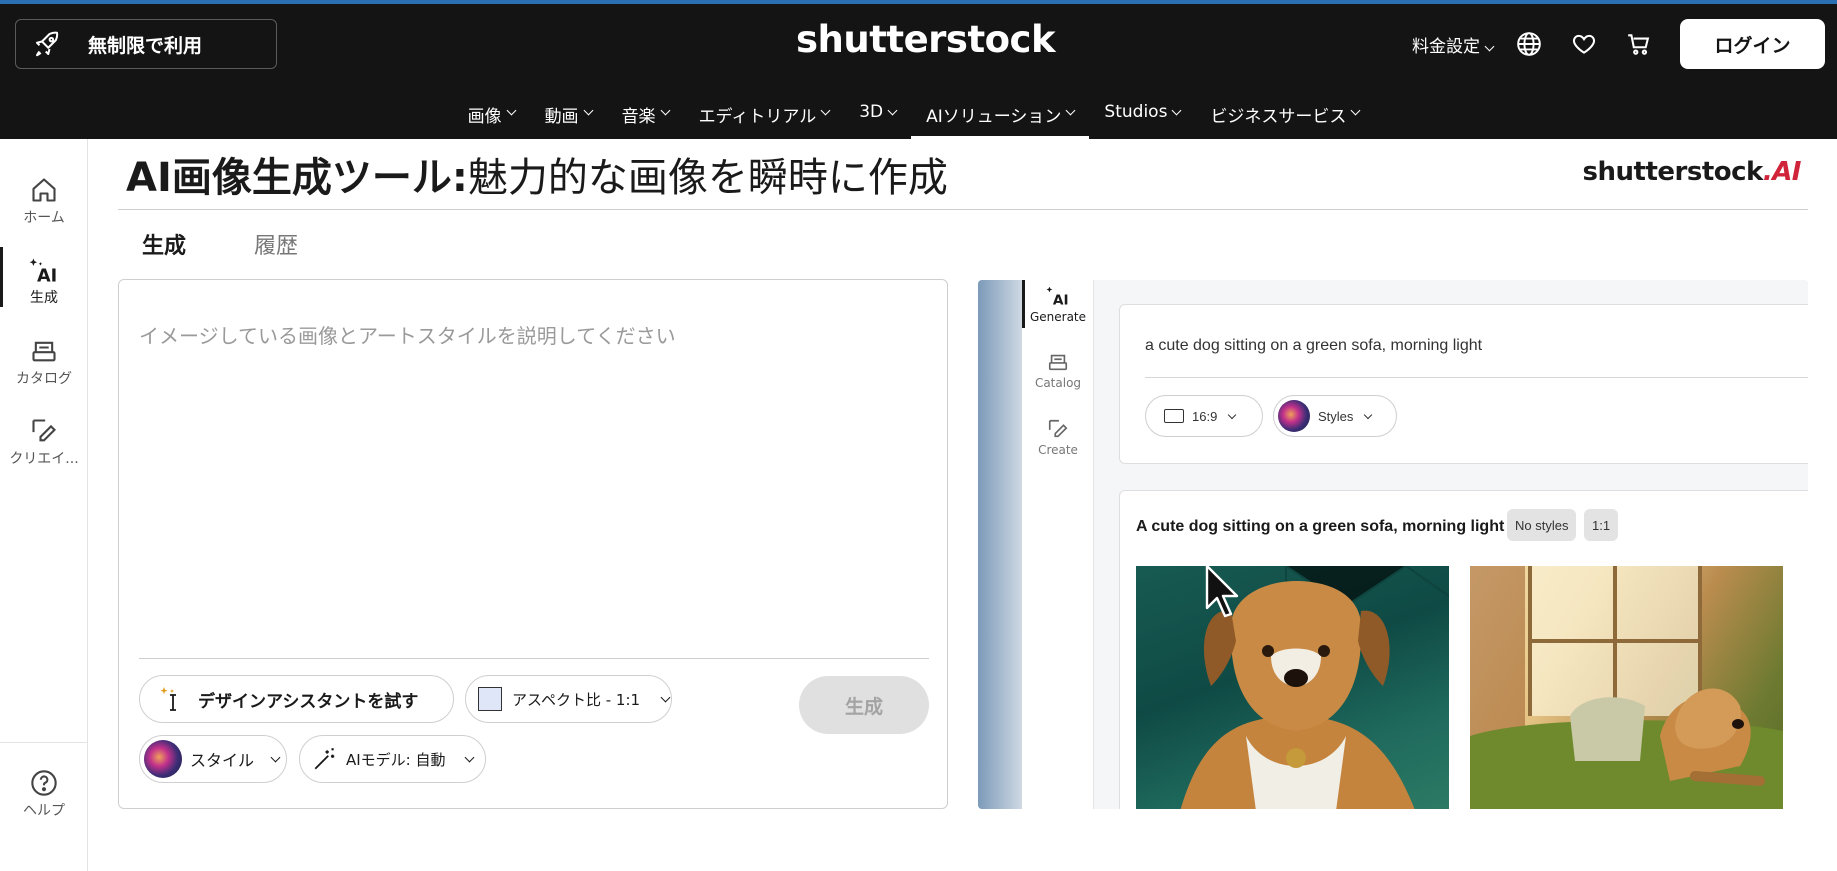  I want to click on nav-item-studios: Studios, so click(1142, 117).